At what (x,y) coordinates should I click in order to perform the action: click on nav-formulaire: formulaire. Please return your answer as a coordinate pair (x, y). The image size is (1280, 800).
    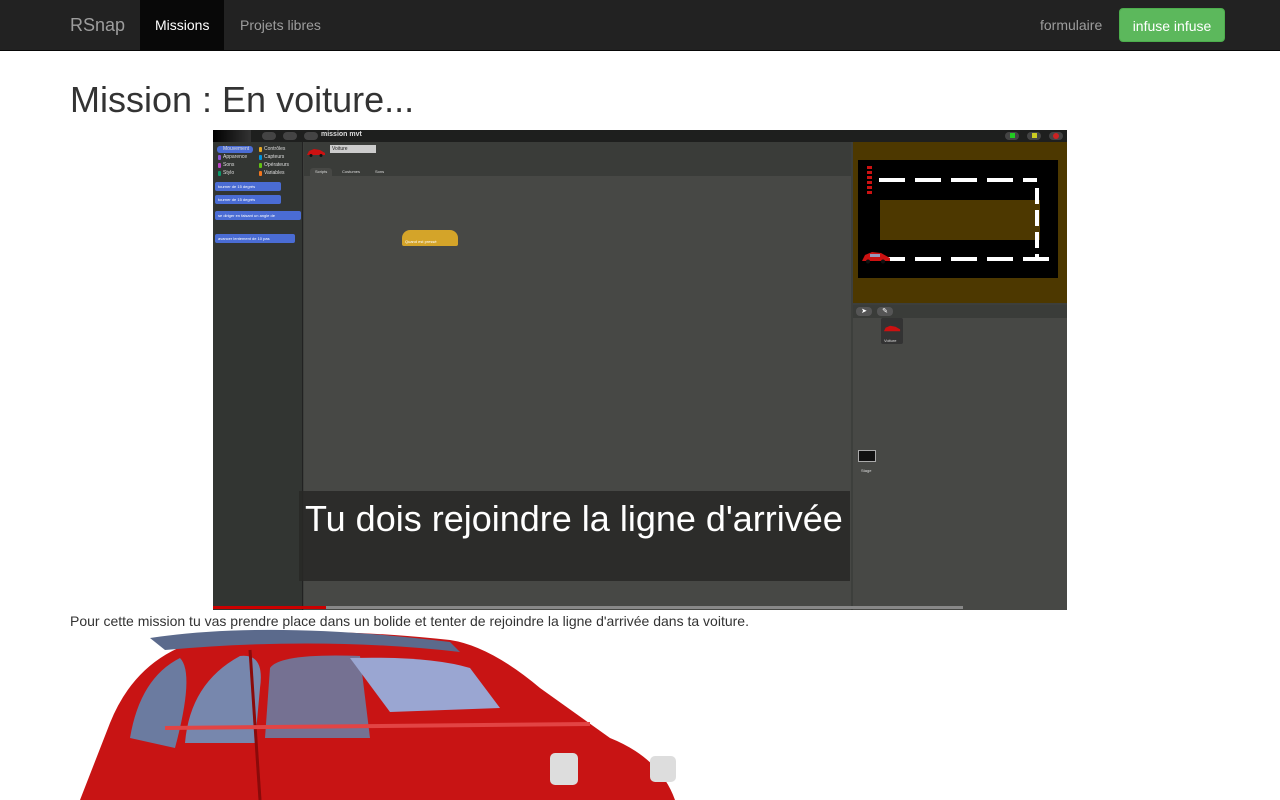
    Looking at the image, I should click on (1071, 25).